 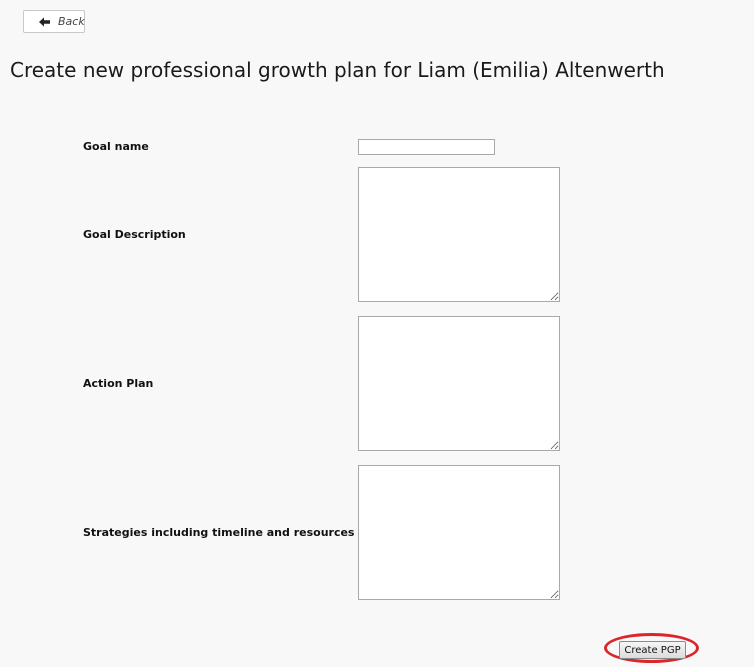 I want to click on goal-name-input, so click(x=426, y=147).